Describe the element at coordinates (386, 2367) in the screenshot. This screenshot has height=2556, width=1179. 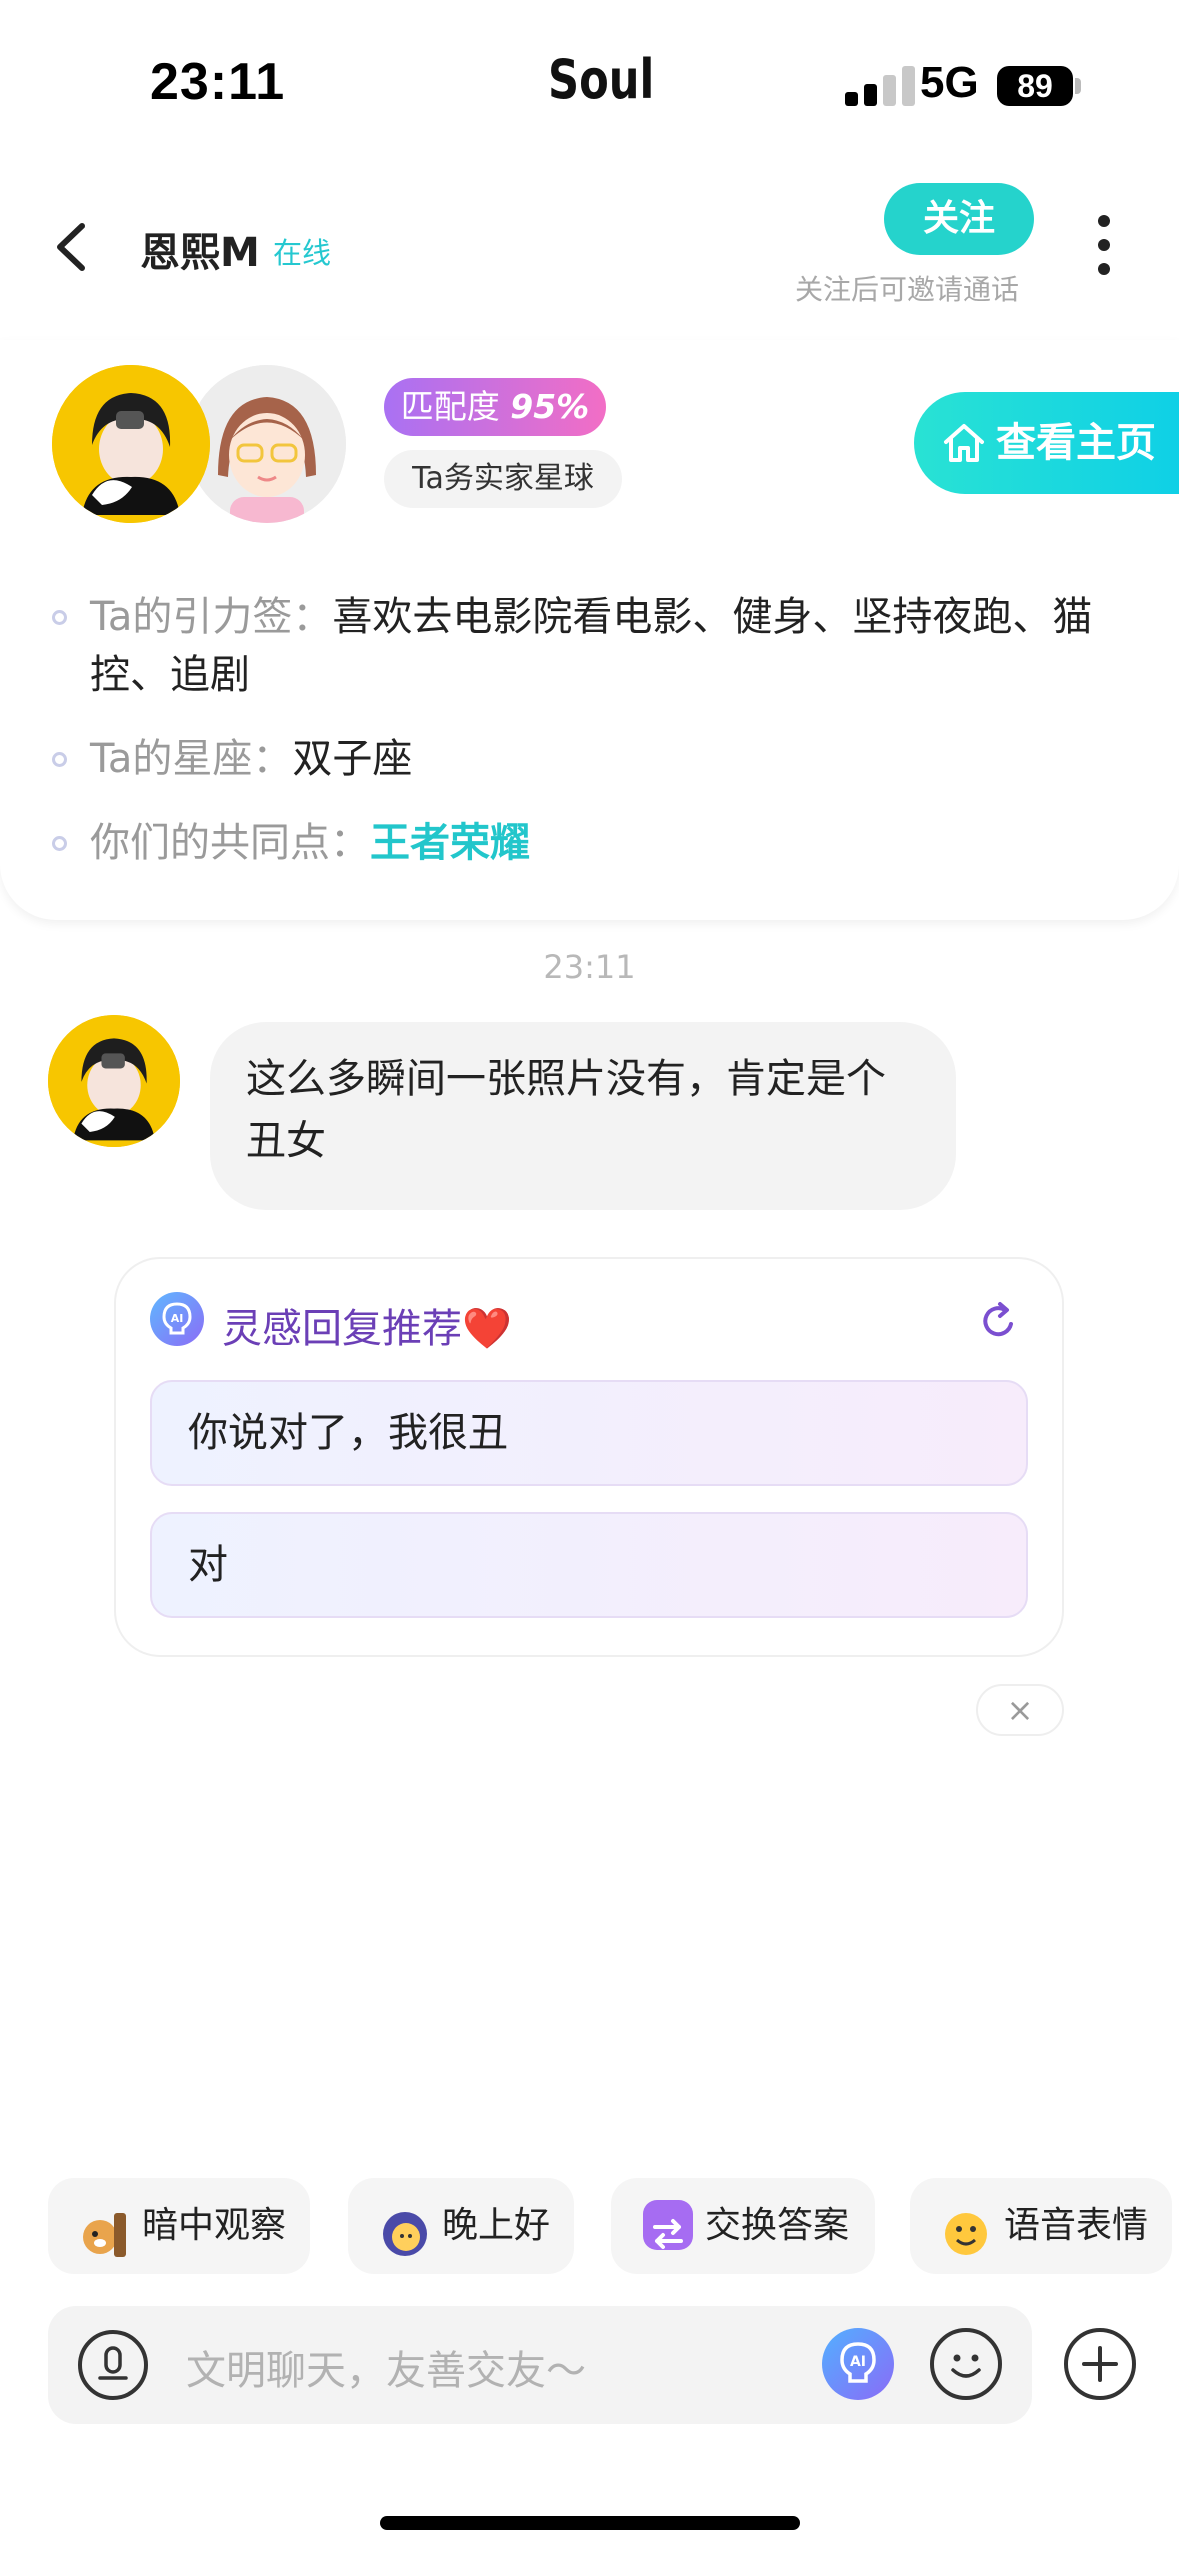
I see `message-input: 文明聊天，友善交友～` at that location.